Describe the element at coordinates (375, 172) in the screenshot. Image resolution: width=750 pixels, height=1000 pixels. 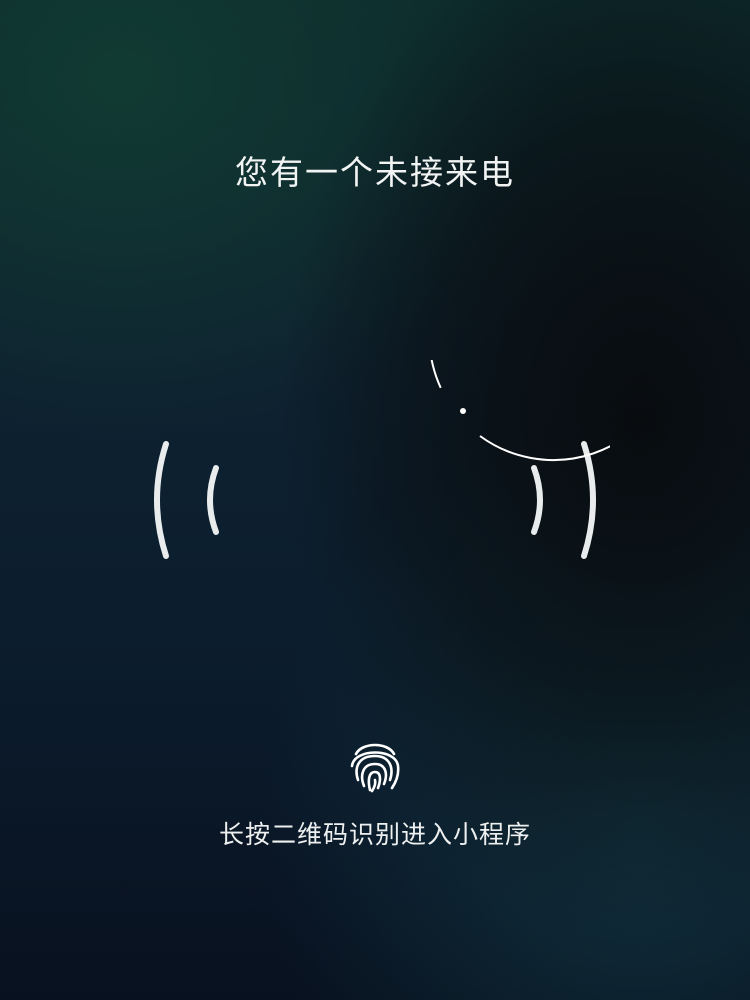
I see `missed-call-title: 您有一个未接来电` at that location.